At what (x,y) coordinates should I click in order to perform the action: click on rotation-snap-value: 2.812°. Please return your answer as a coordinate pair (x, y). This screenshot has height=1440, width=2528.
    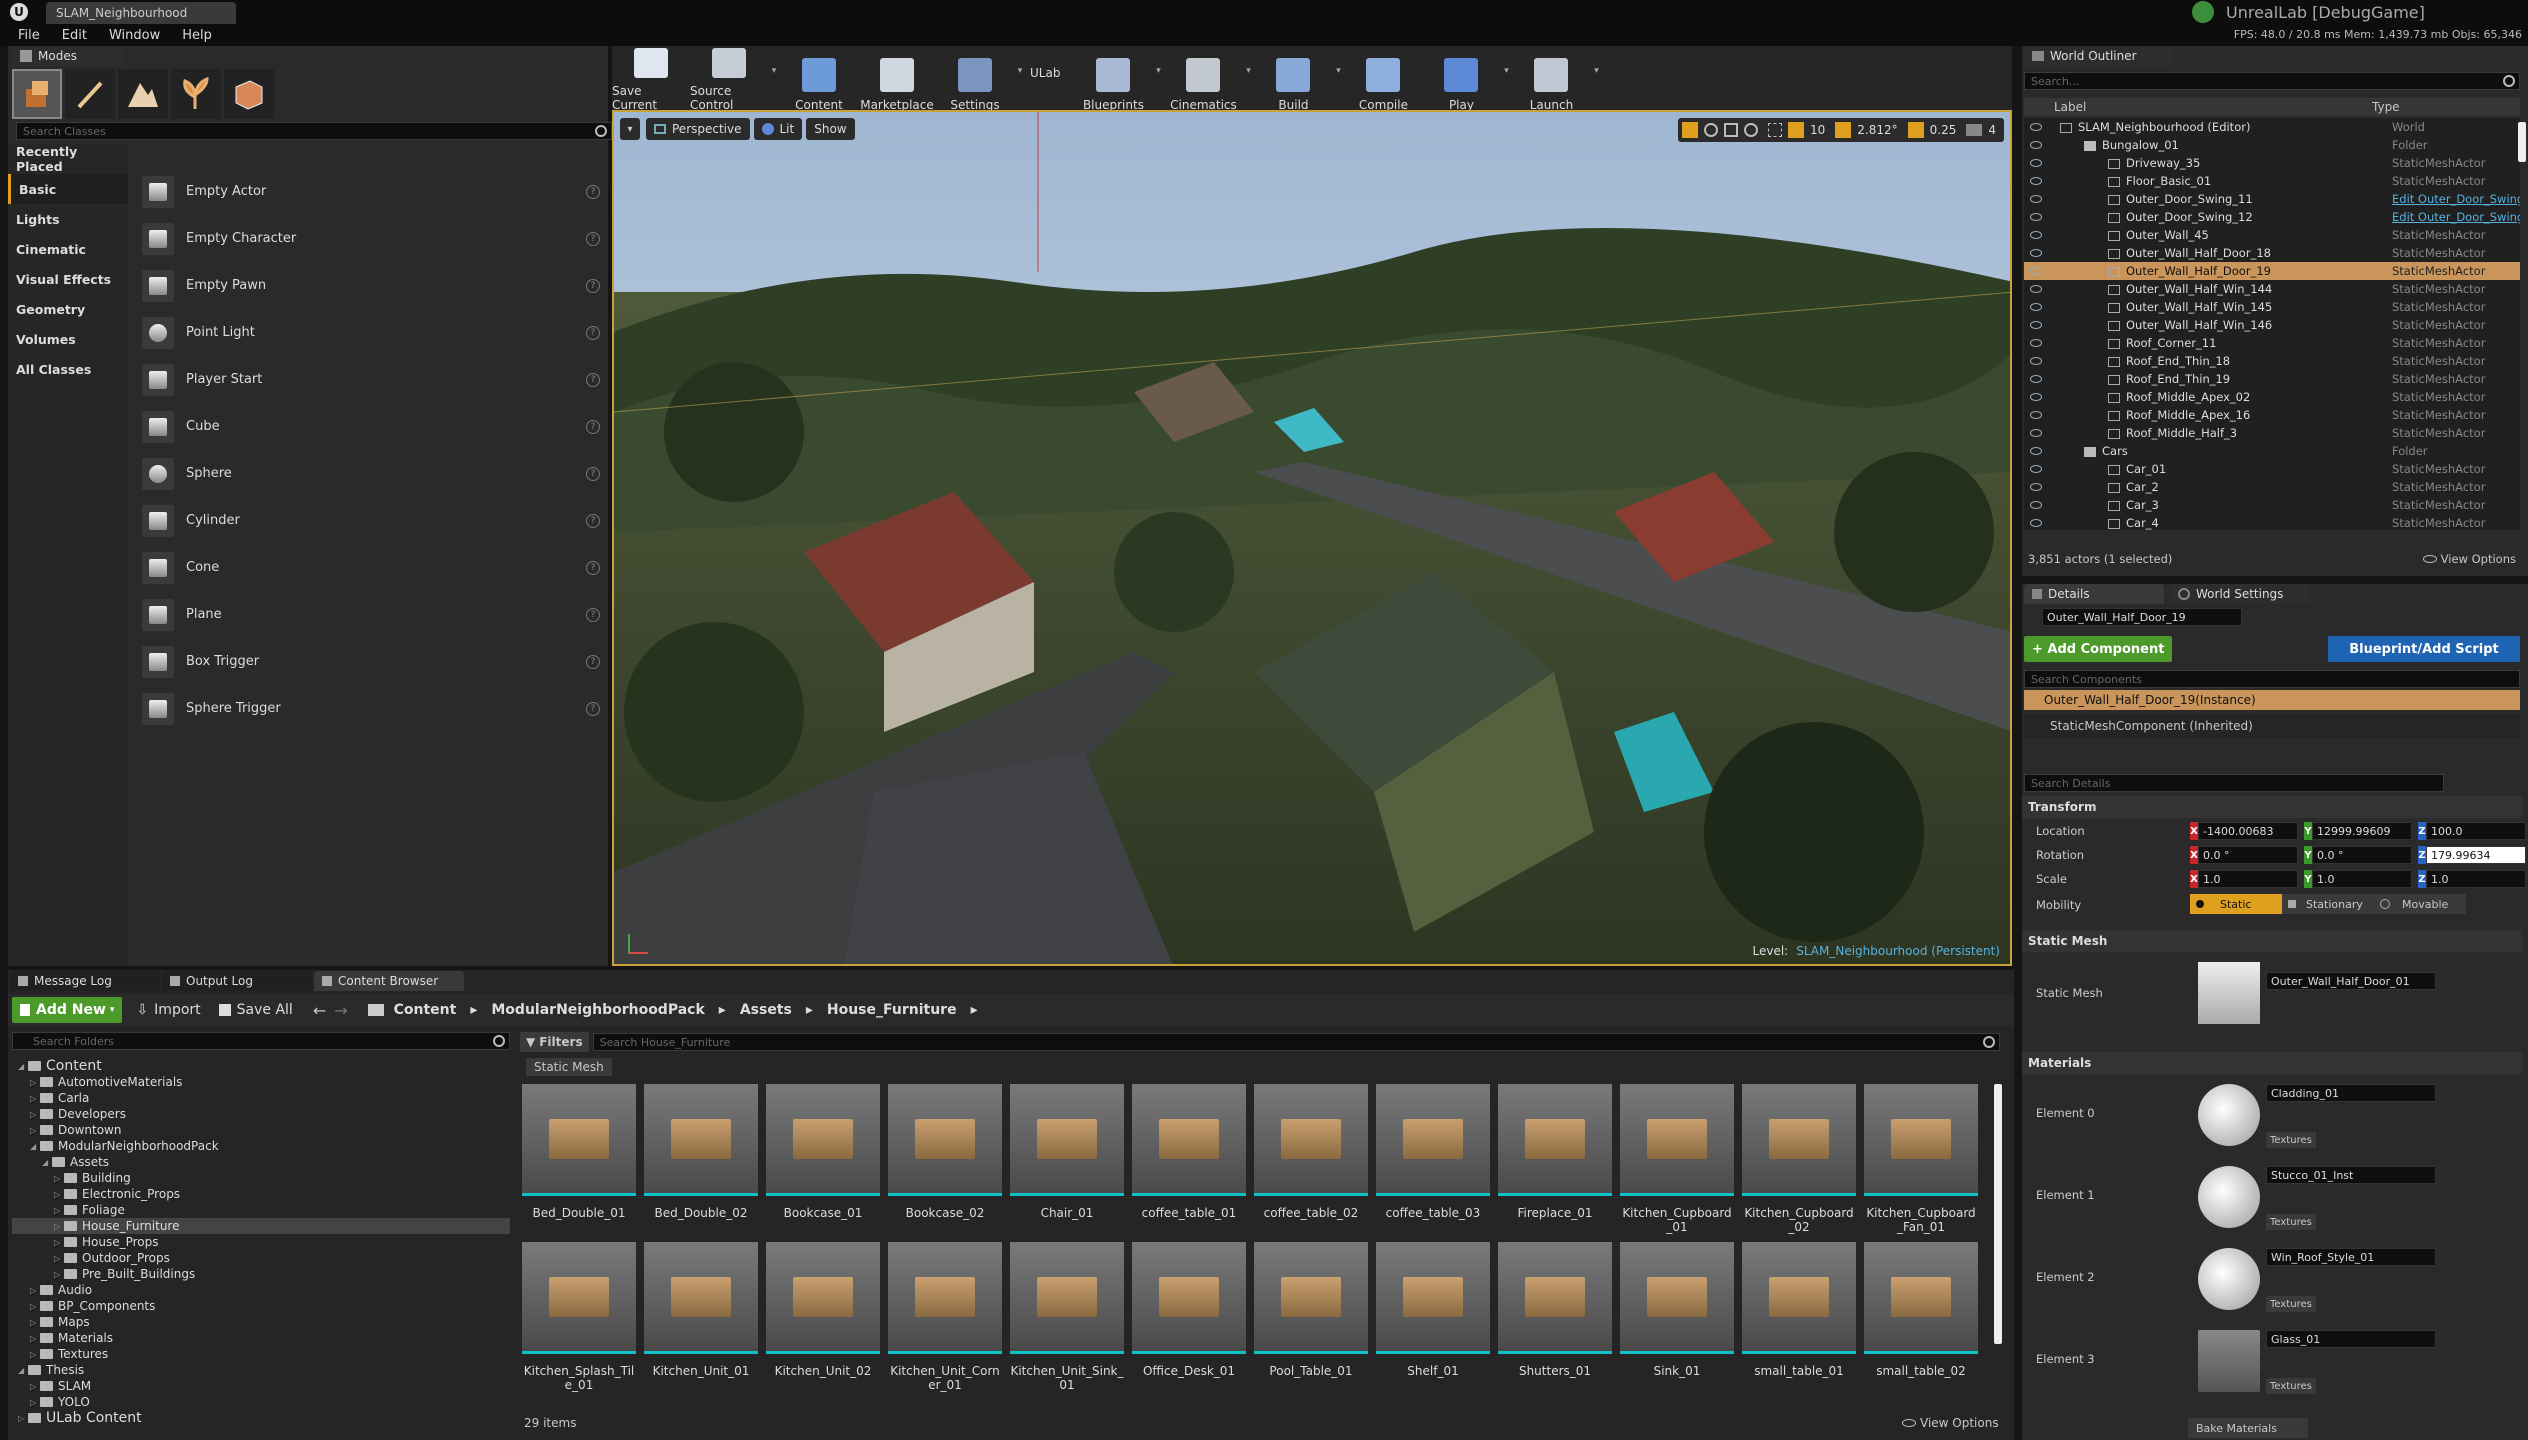
    Looking at the image, I should click on (1877, 130).